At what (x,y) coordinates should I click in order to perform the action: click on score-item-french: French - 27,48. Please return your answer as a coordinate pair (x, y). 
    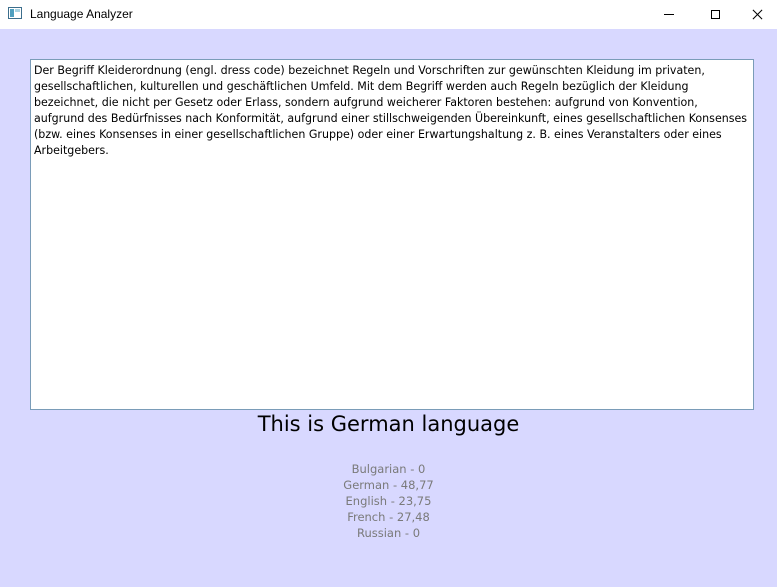
    Looking at the image, I should click on (388, 517).